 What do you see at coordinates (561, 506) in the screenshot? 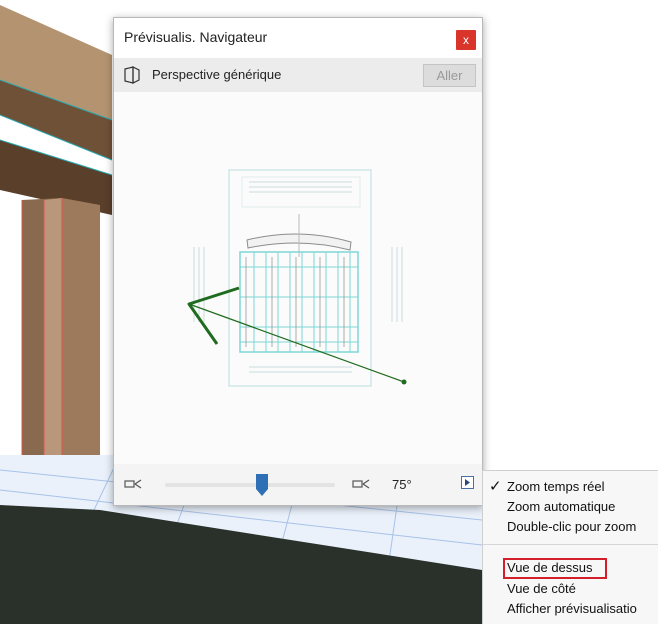
I see `menu-item-zoom-auto: Zoom automatique` at bounding box center [561, 506].